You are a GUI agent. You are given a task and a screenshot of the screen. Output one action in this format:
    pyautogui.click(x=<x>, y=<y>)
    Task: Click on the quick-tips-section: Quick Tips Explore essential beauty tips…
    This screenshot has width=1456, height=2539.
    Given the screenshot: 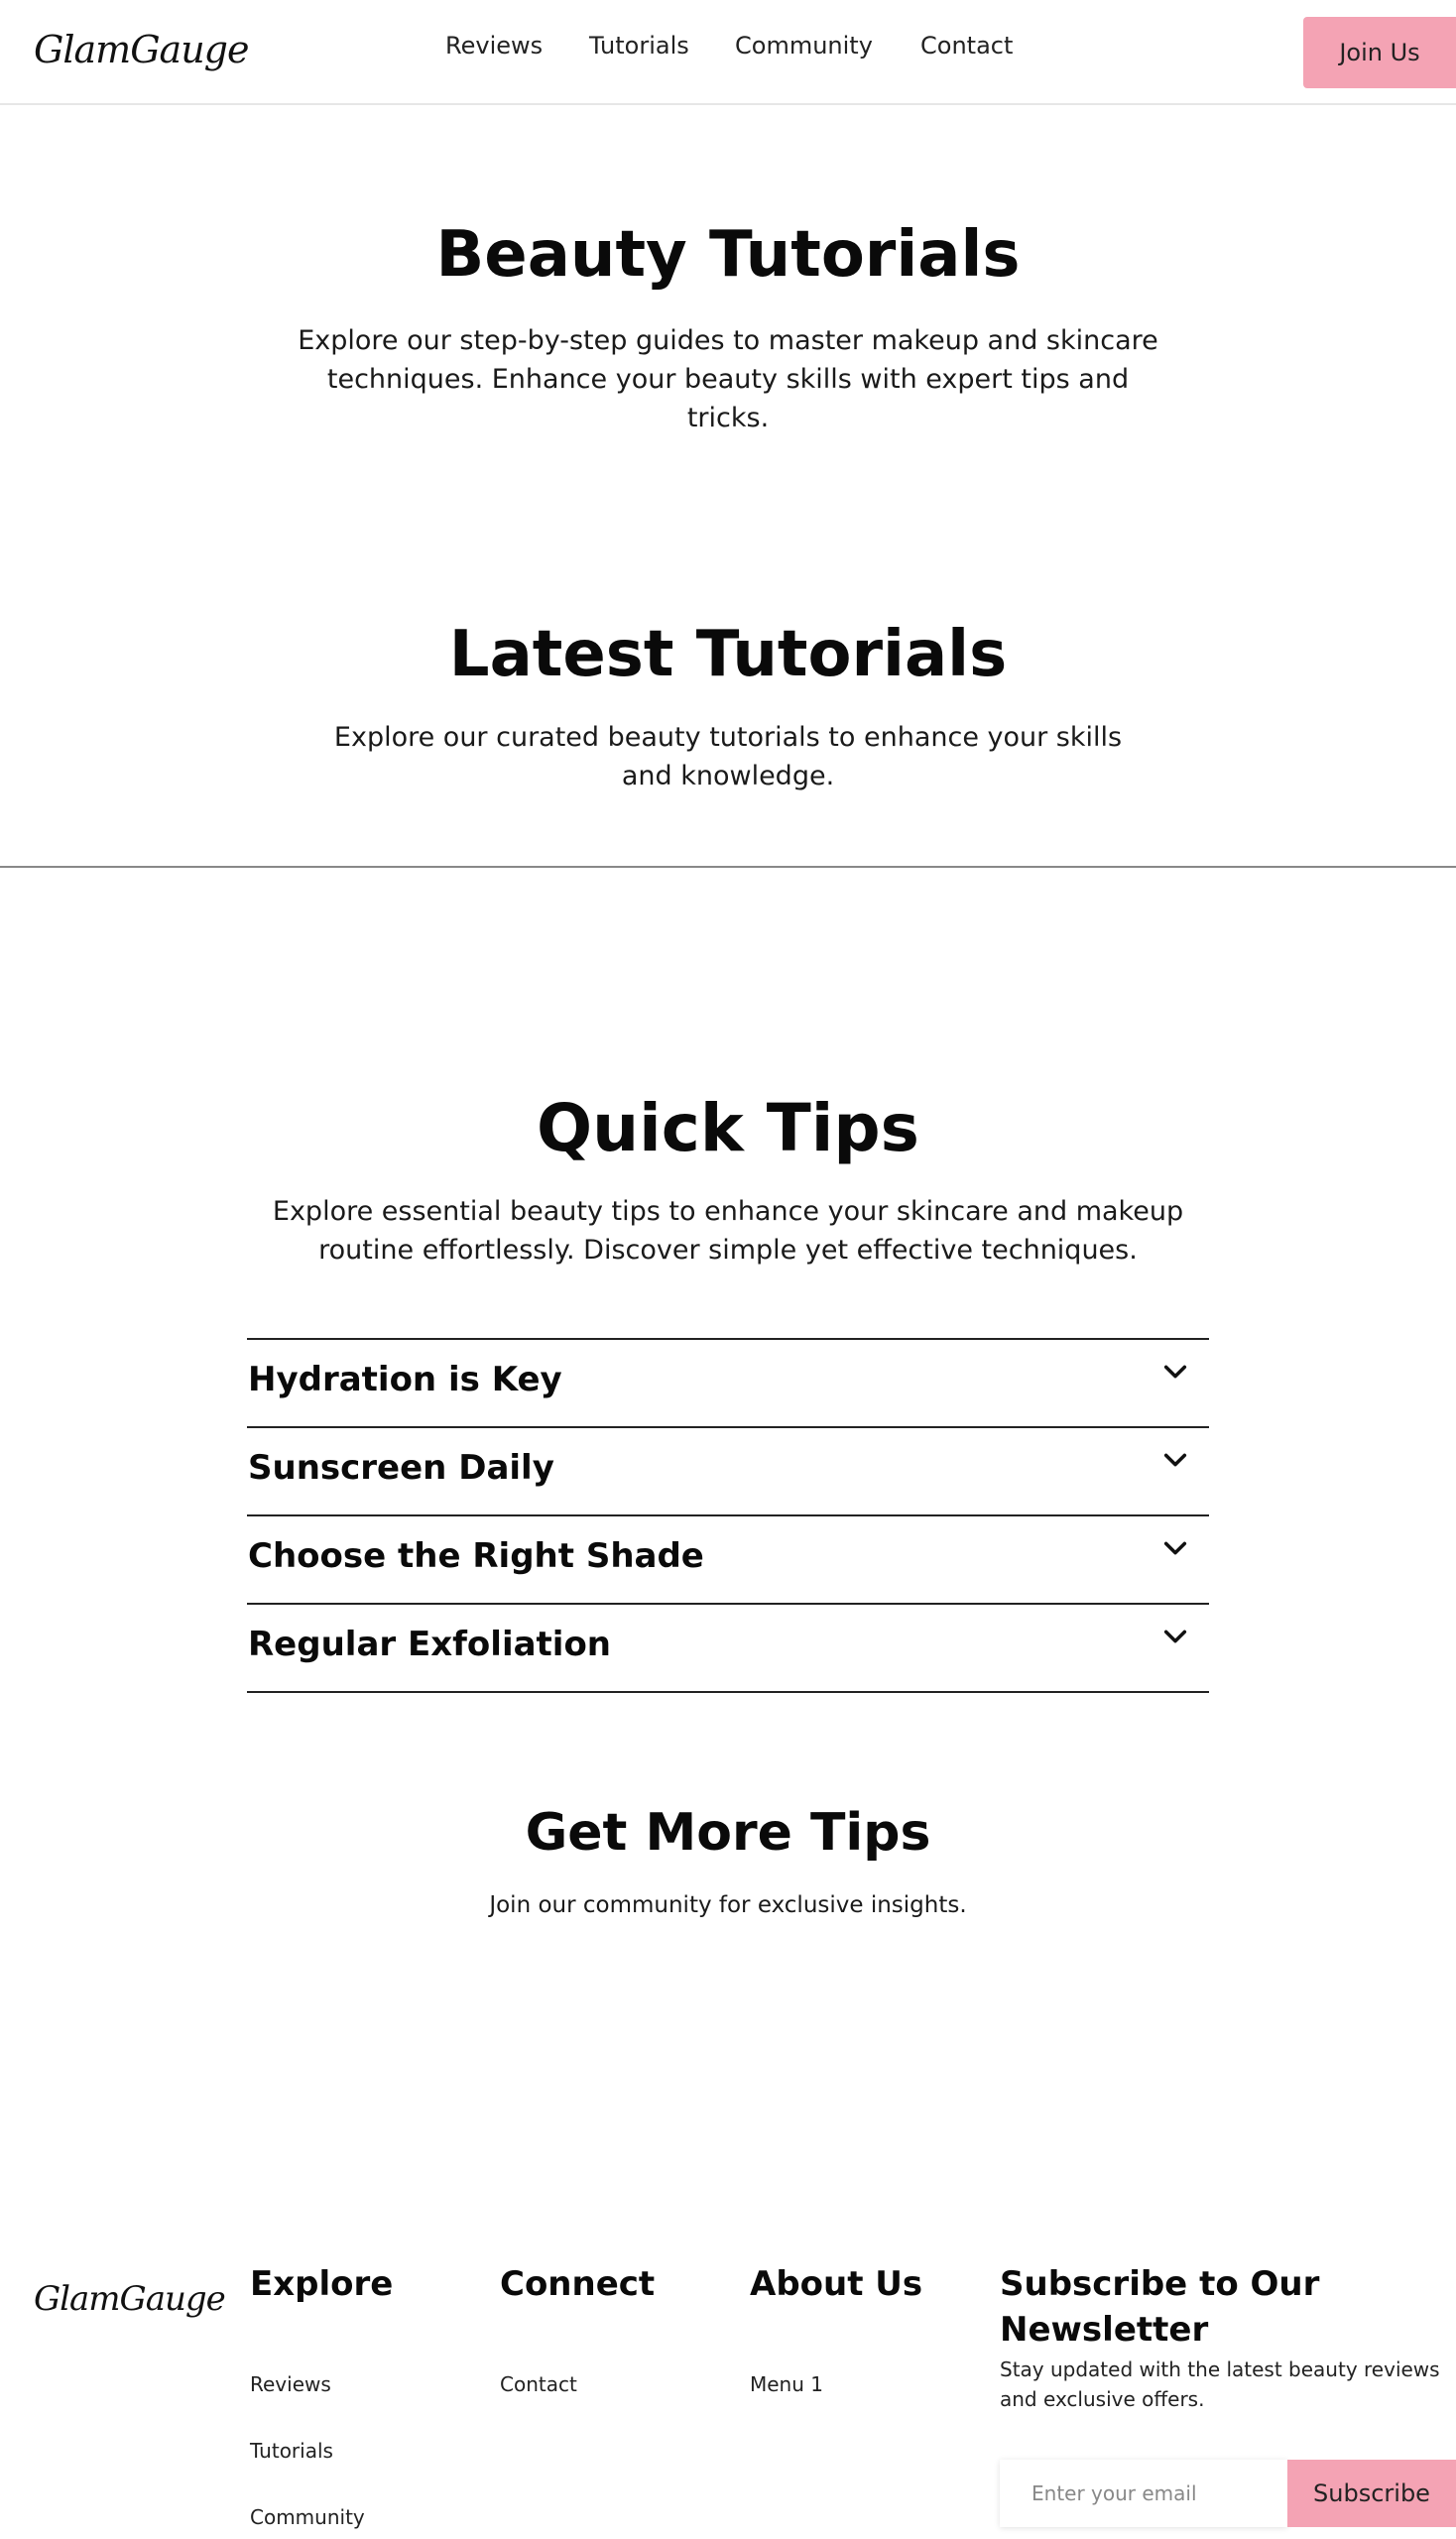 What is the action you would take?
    pyautogui.click(x=728, y=1178)
    